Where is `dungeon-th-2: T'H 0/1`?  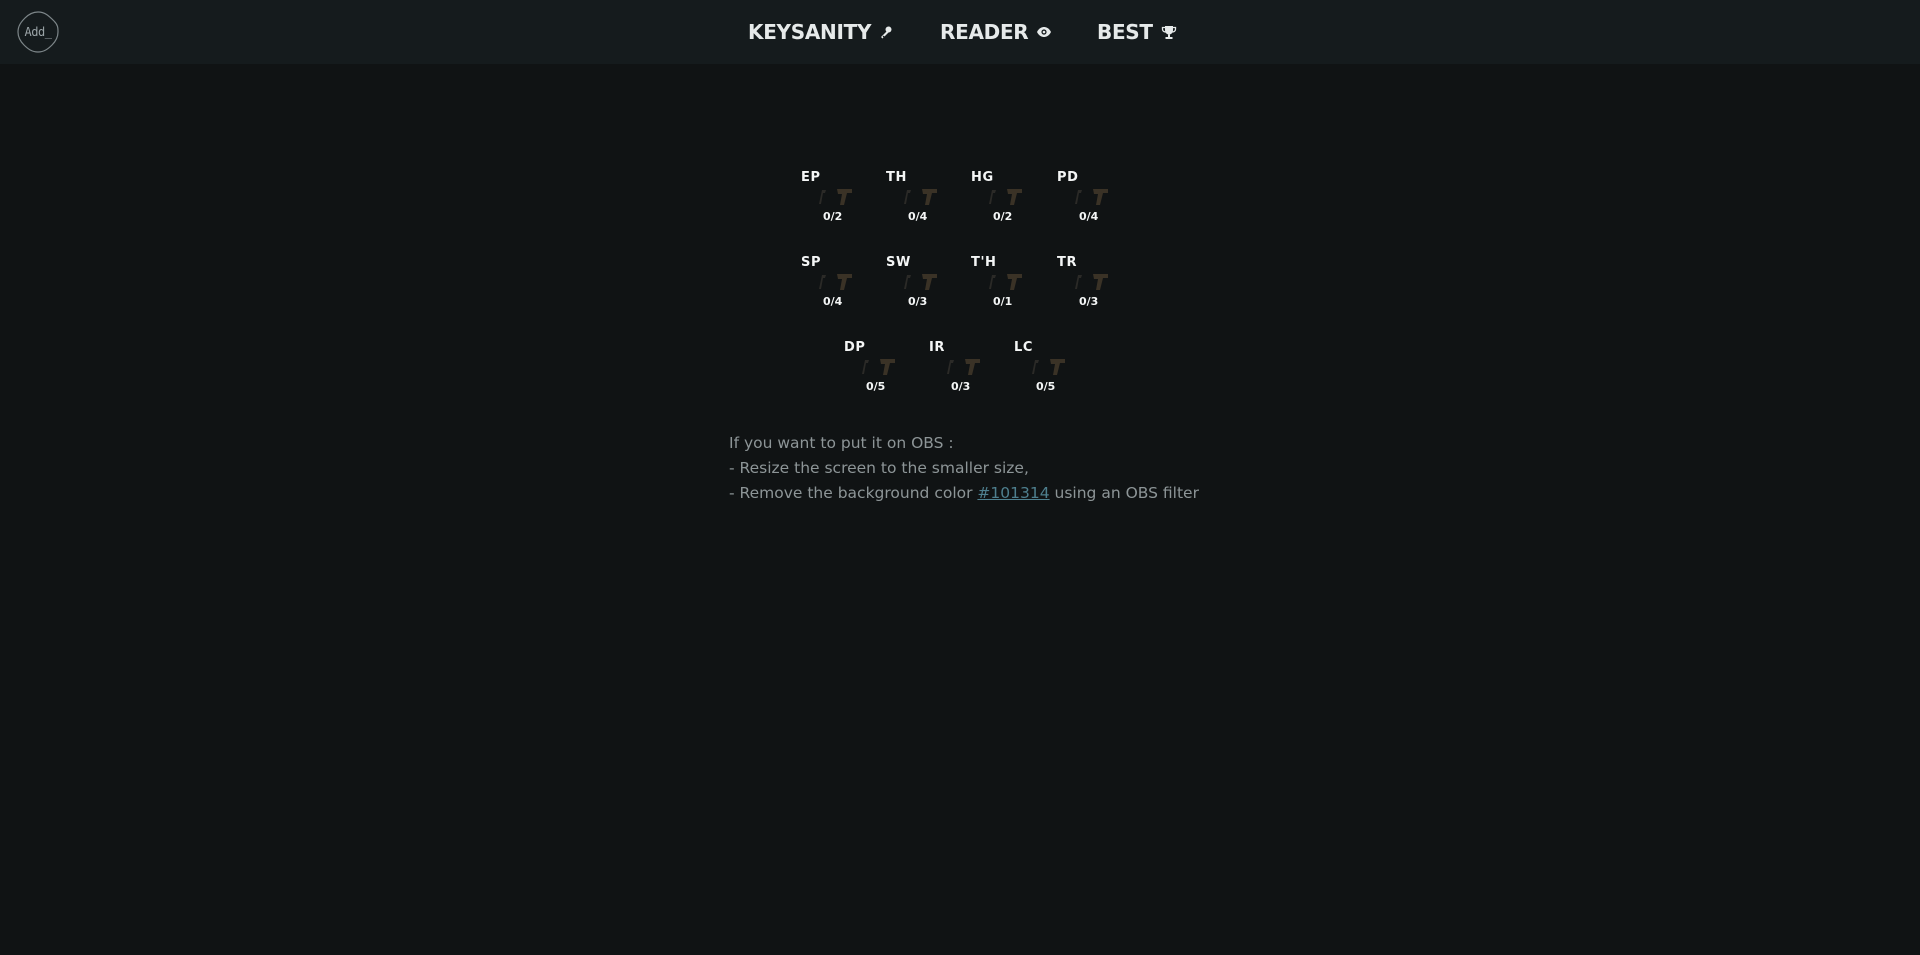 dungeon-th-2: T'H 0/1 is located at coordinates (1007, 288).